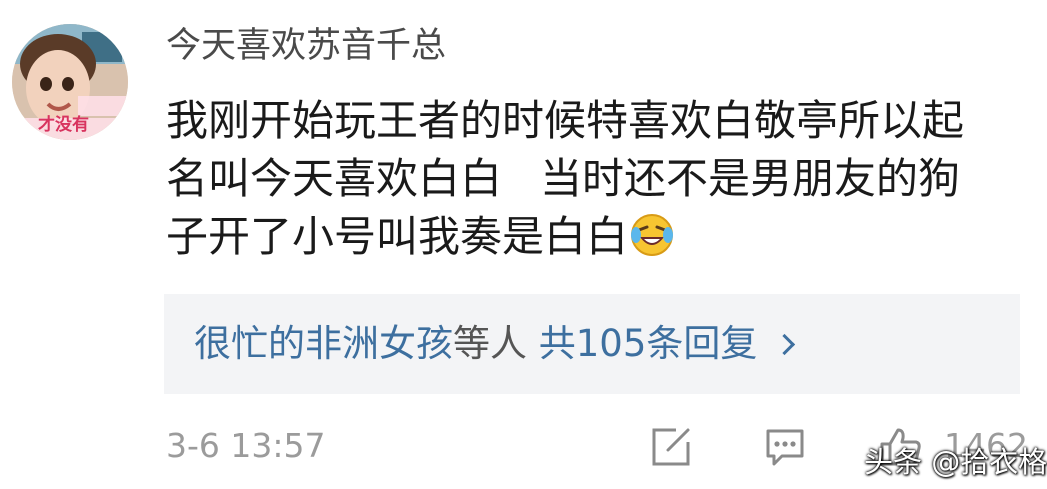 The width and height of the screenshot is (1047, 489). I want to click on comment-line-3-text: 子开了小号叫我奏是白白, so click(397, 236).